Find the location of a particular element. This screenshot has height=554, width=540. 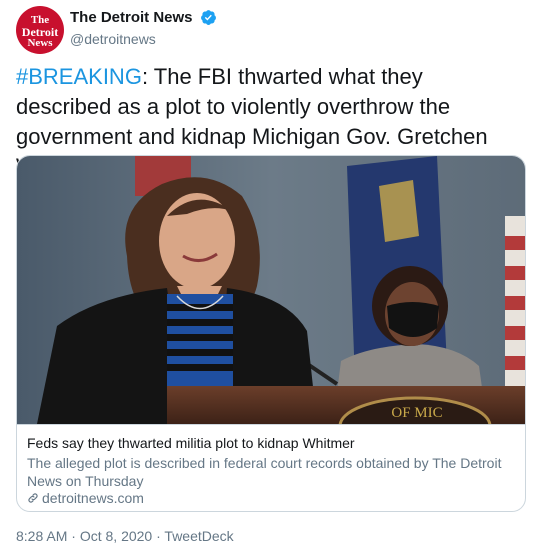

tweet-date: Oct 8, 2020 is located at coordinates (116, 536).